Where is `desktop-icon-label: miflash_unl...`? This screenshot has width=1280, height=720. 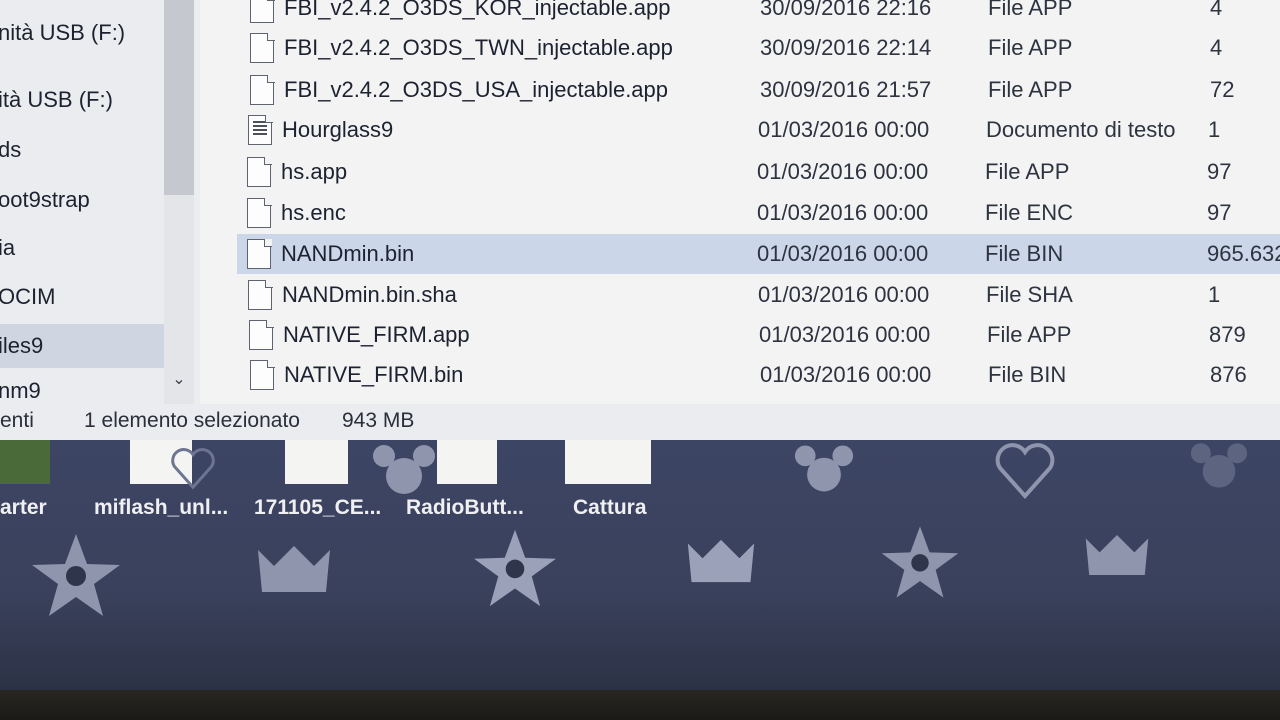
desktop-icon-label: miflash_unl... is located at coordinates (161, 508).